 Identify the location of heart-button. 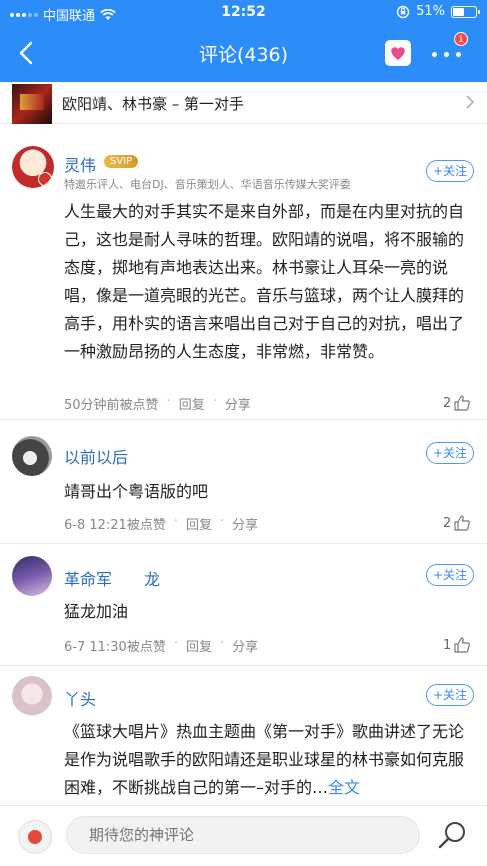
(398, 53).